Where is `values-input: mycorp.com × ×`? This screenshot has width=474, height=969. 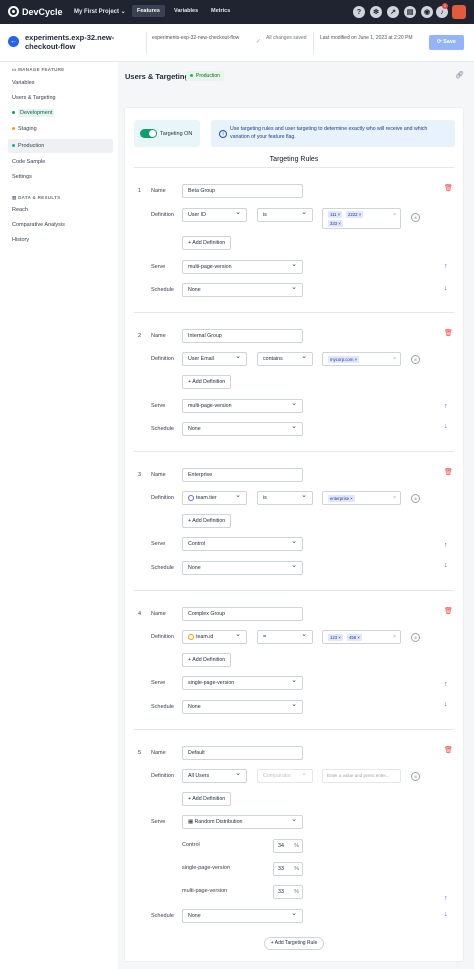 values-input: mycorp.com × × is located at coordinates (361, 359).